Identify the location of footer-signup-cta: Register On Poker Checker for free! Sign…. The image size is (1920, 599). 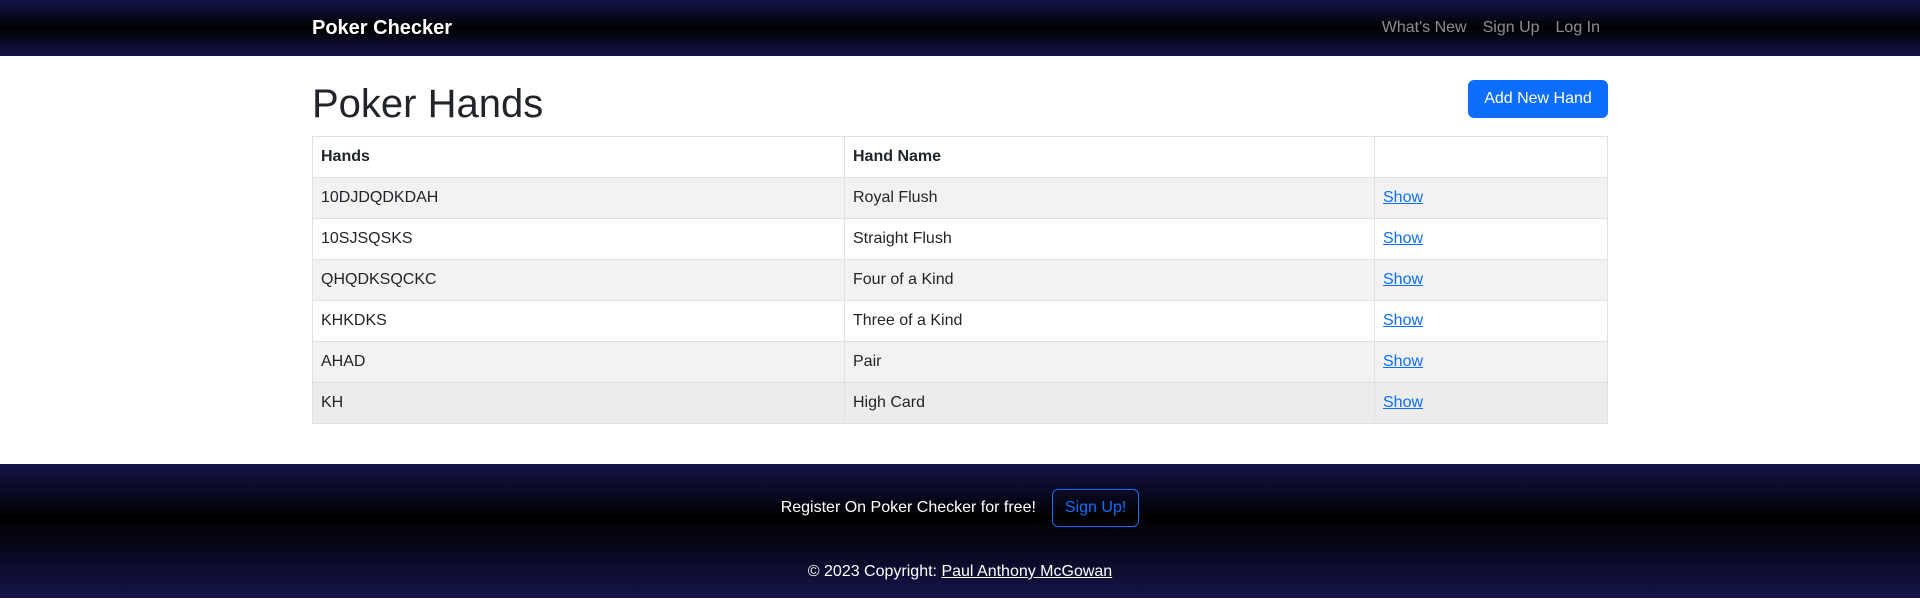
(960, 508).